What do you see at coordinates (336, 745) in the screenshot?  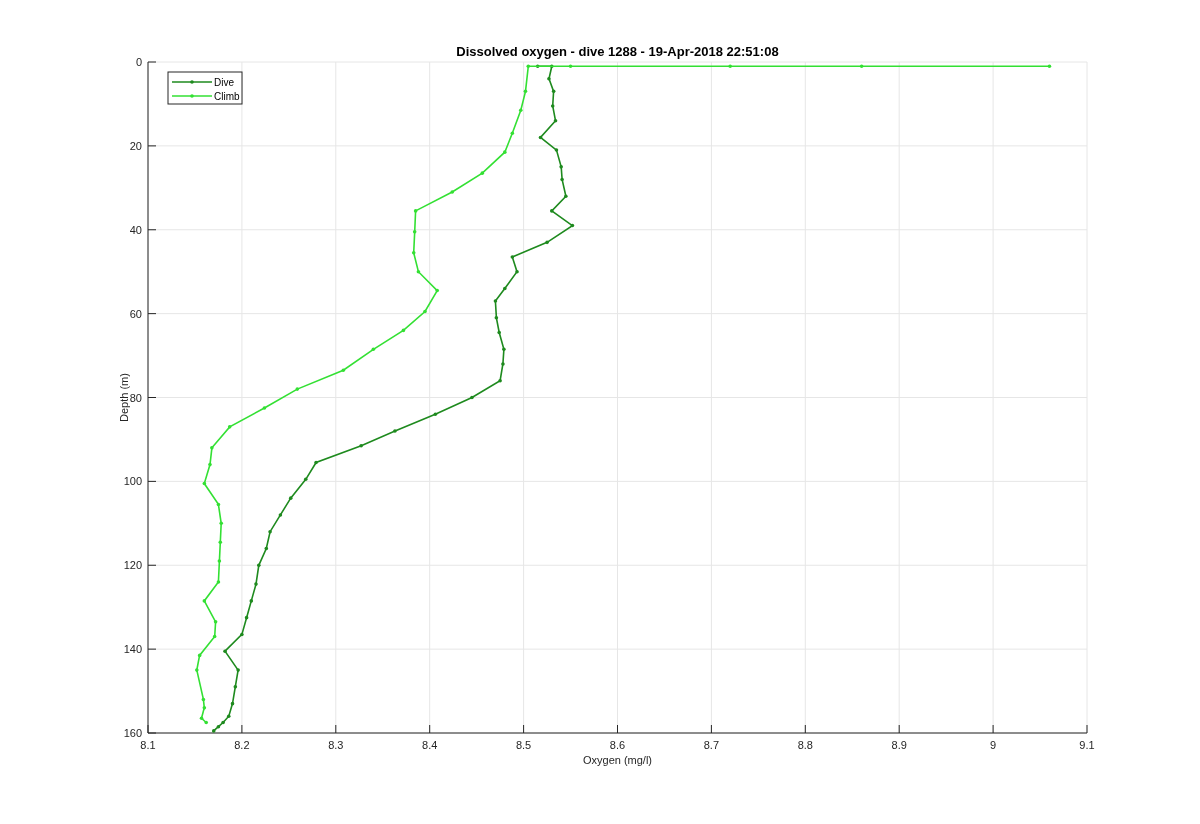 I see `x-tick-label: 8.3` at bounding box center [336, 745].